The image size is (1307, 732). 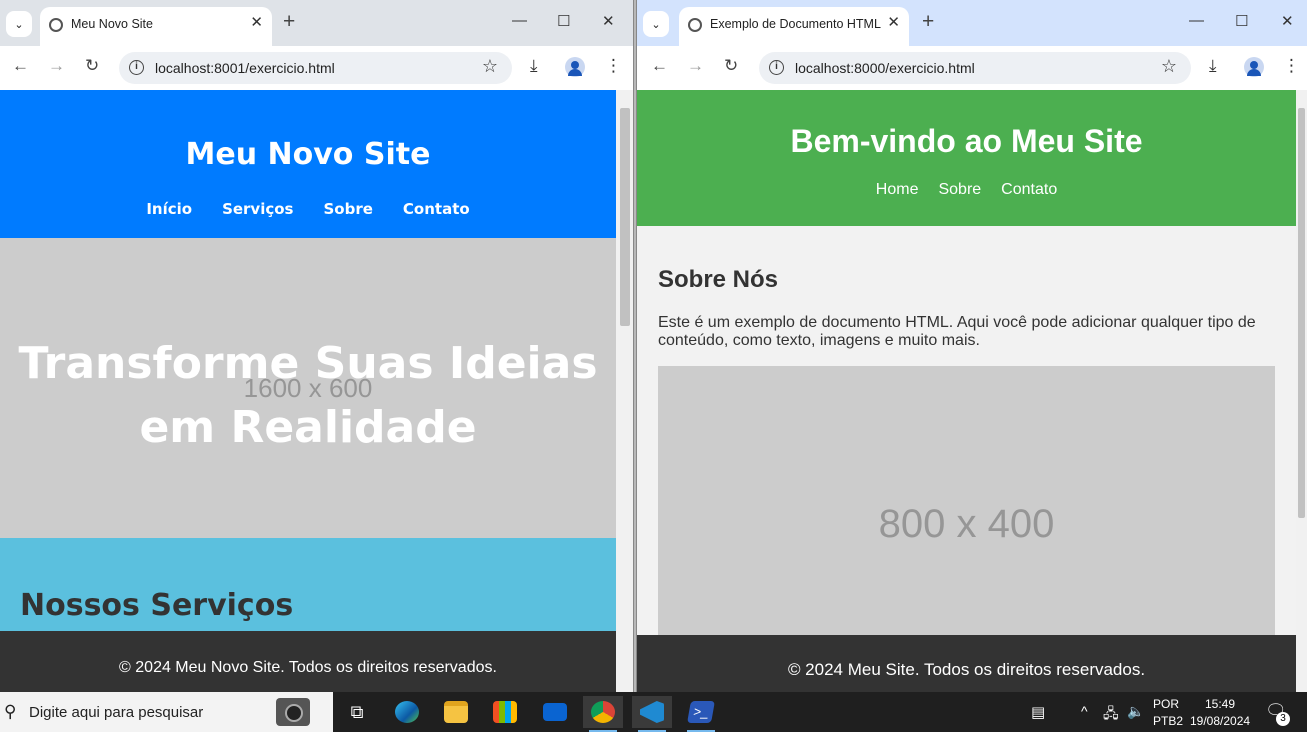 I want to click on address-bar: i localhost:8000/exercicio.html ☆, so click(x=975, y=68).